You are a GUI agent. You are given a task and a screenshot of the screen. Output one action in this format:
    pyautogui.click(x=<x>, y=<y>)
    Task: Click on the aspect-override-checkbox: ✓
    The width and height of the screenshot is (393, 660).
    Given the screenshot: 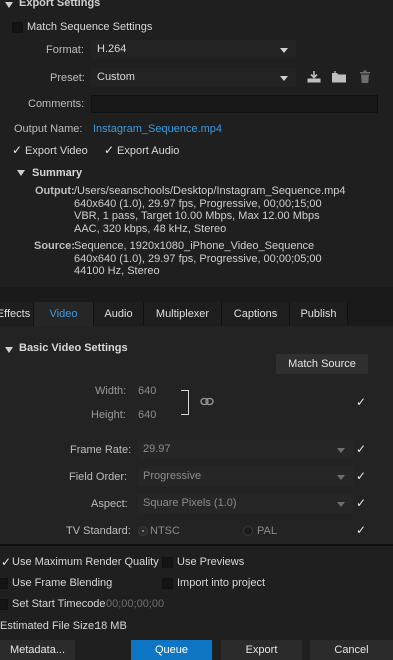 What is the action you would take?
    pyautogui.click(x=361, y=503)
    